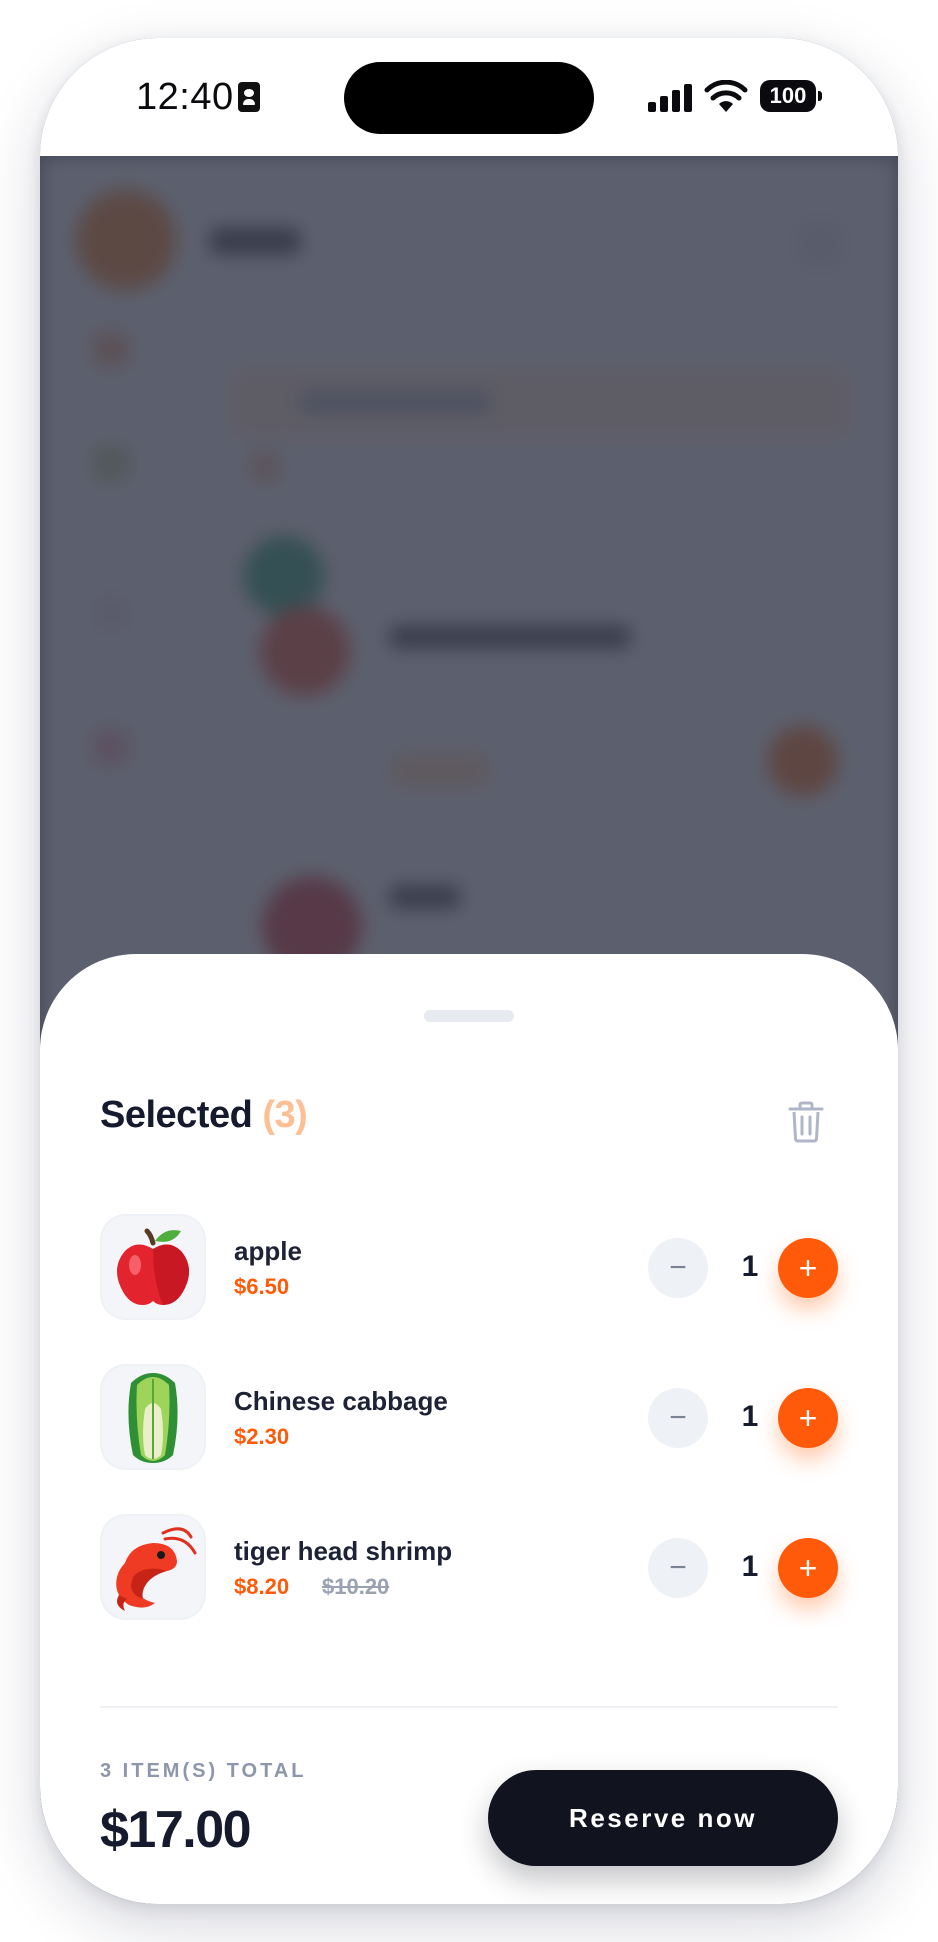 The width and height of the screenshot is (938, 1942). What do you see at coordinates (262, 1586) in the screenshot?
I see `item-price: $8.20` at bounding box center [262, 1586].